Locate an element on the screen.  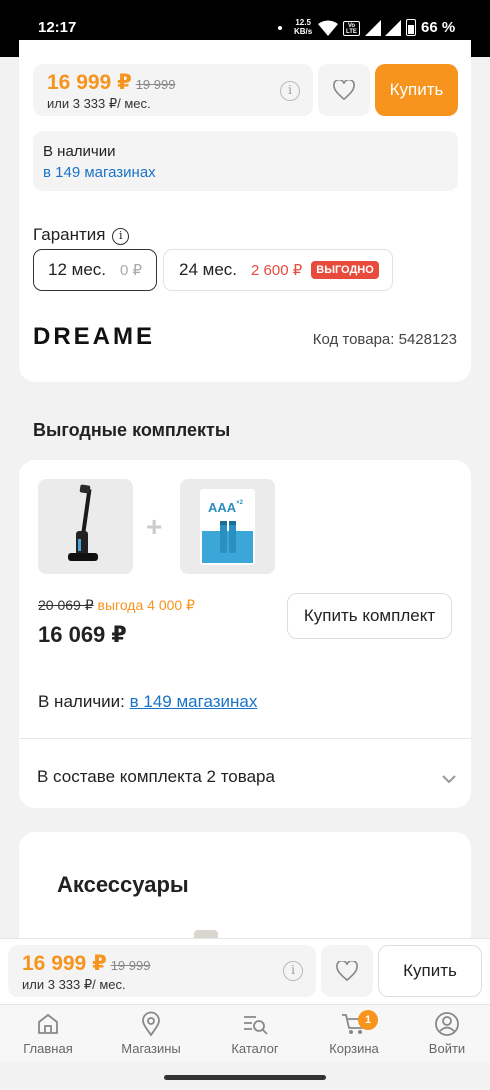
vacuum-thumbnail is located at coordinates (85, 526).